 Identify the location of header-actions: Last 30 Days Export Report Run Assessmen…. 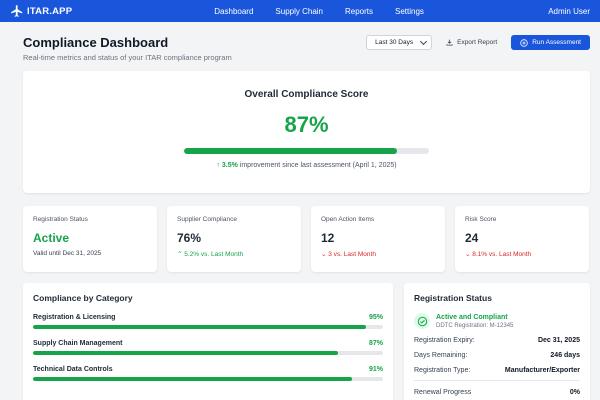
(478, 42).